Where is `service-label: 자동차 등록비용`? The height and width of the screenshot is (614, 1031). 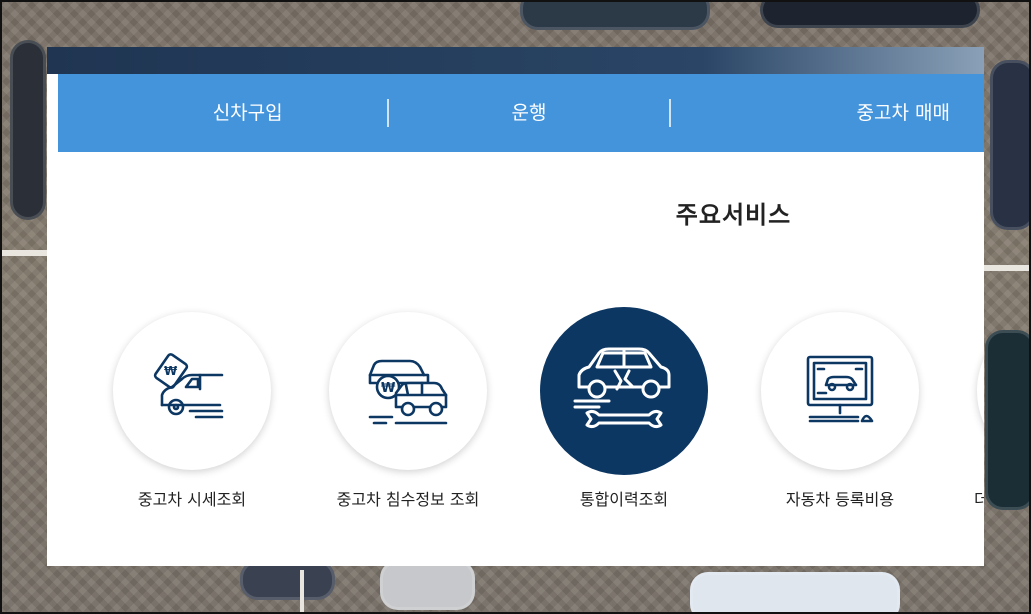
service-label: 자동차 등록비용 is located at coordinates (840, 499).